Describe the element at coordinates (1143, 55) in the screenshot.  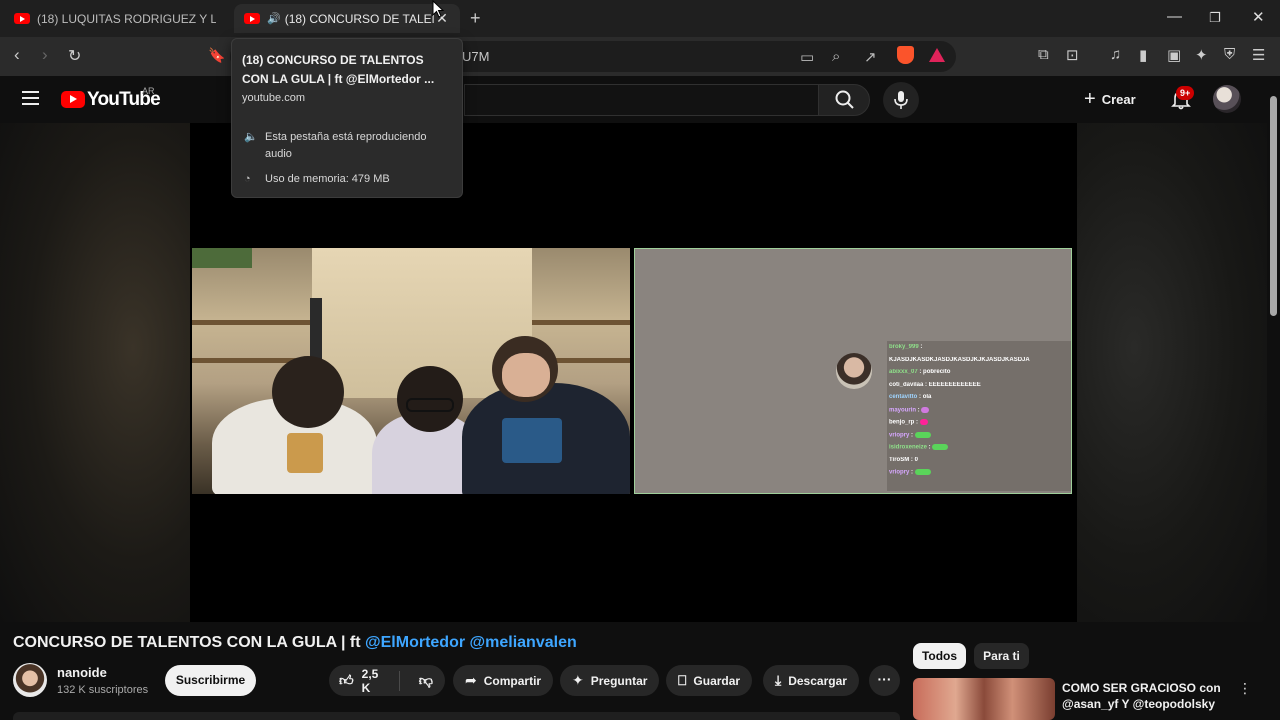
I see `sidebar-icon: ▮` at that location.